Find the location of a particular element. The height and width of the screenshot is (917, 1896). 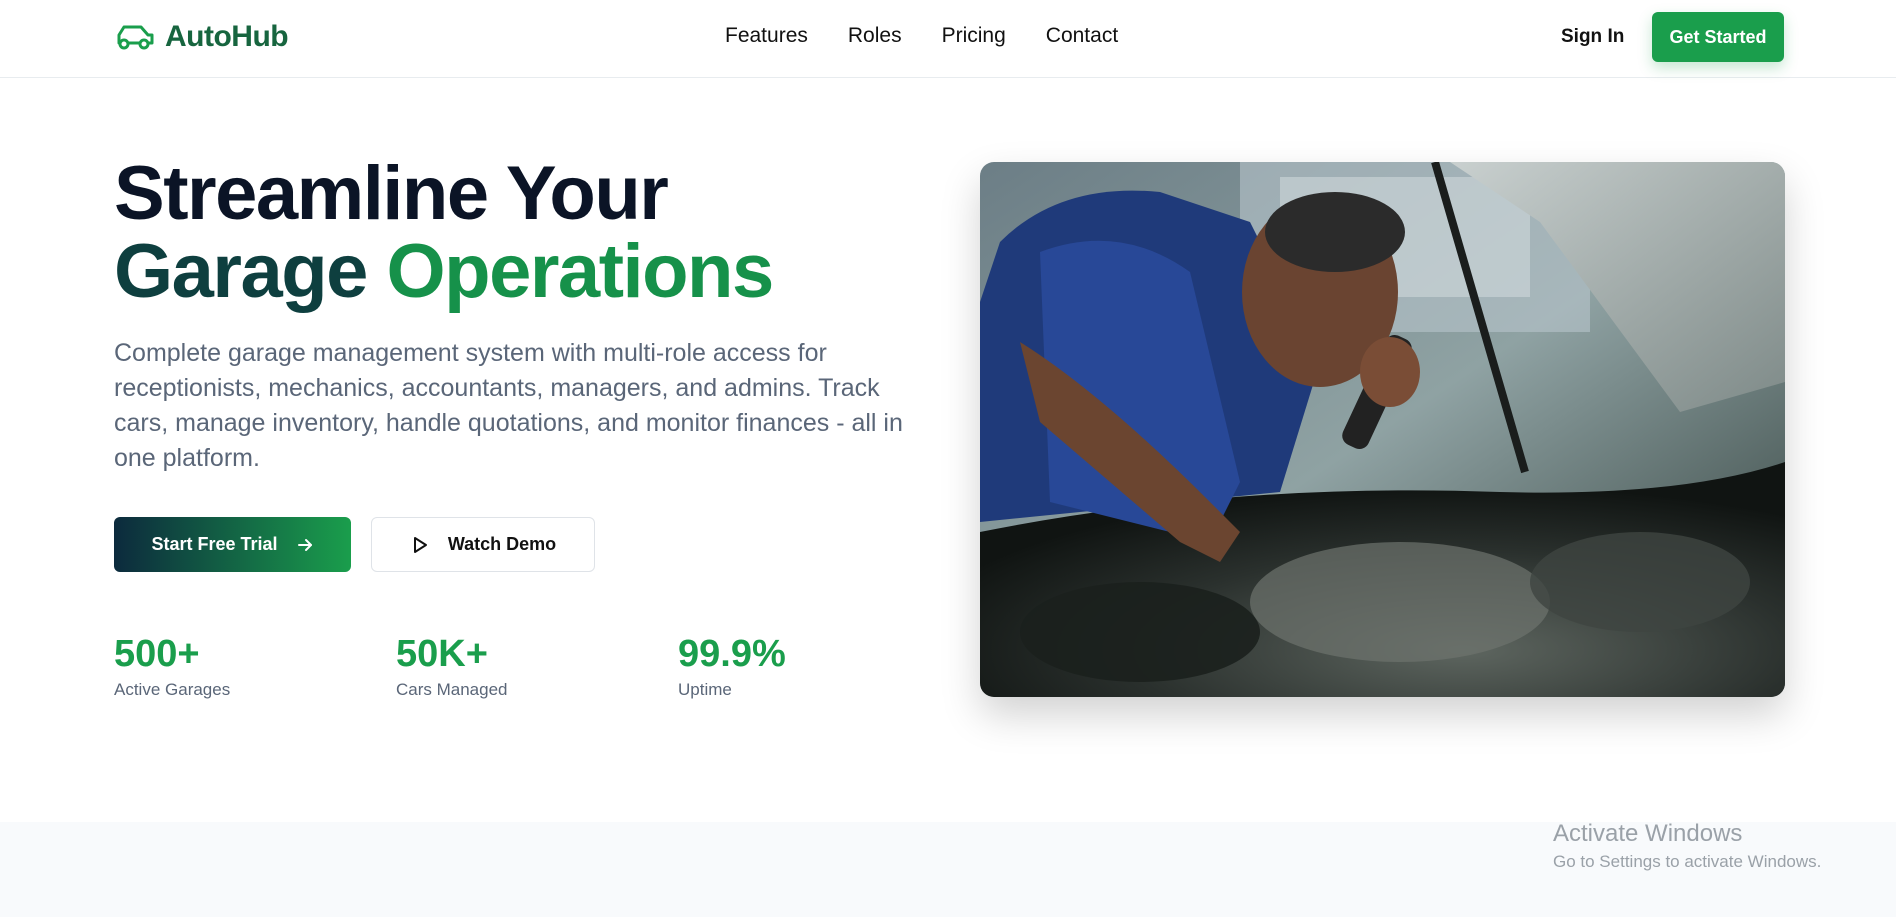

nav-pricing: Pricing is located at coordinates (974, 36).